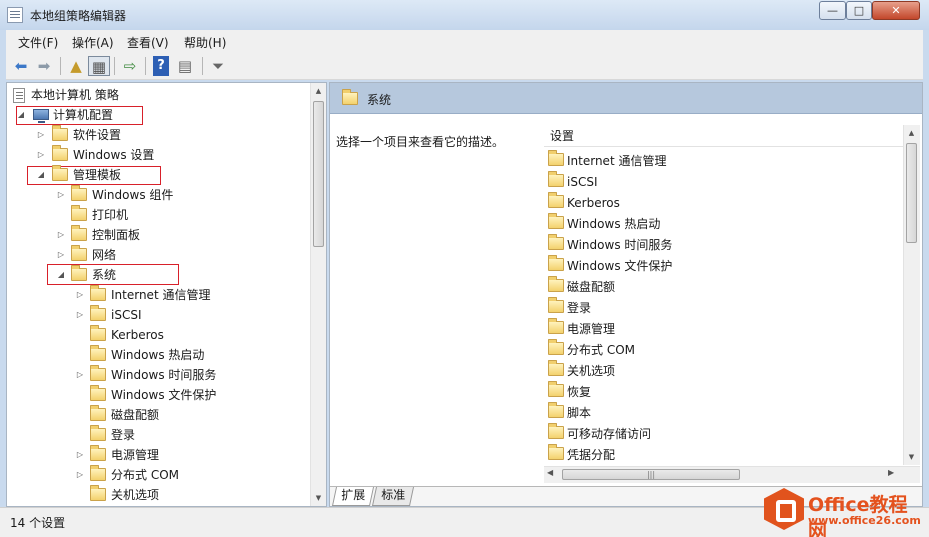 This screenshot has height=537, width=929. What do you see at coordinates (157, 334) in the screenshot?
I see `tree-node-system-child: Kerberos` at bounding box center [157, 334].